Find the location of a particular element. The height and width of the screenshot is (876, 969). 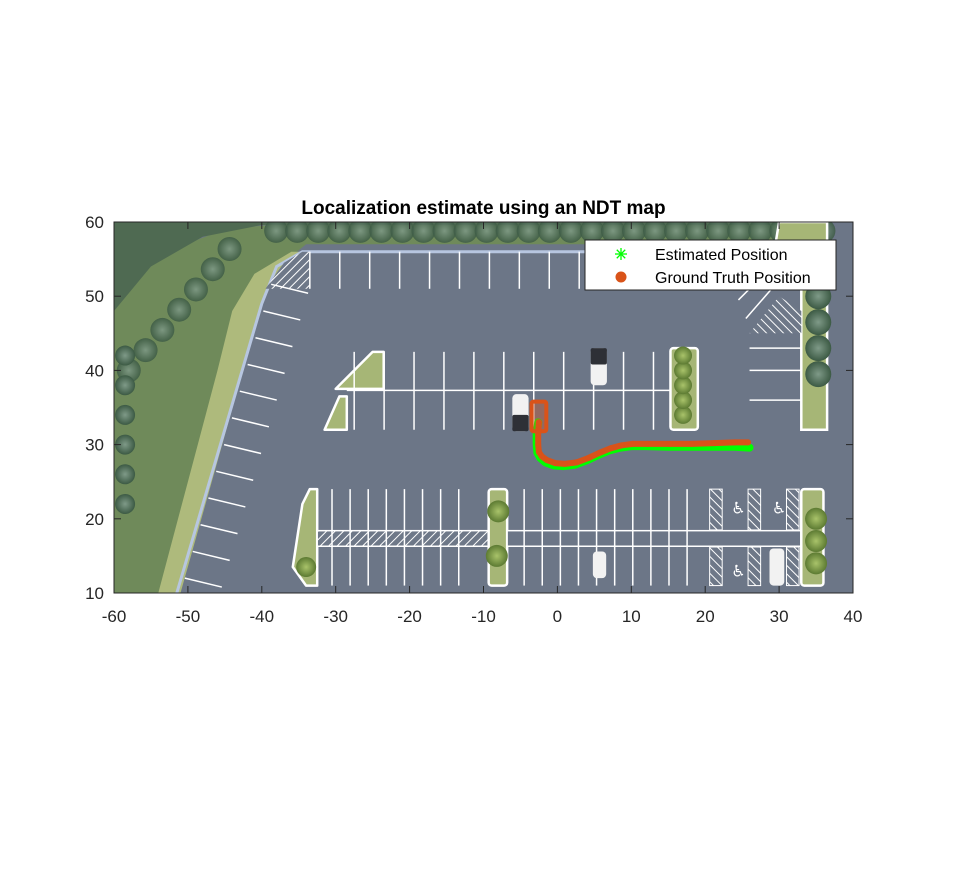

y-tick-label: 40 is located at coordinates (94, 370).